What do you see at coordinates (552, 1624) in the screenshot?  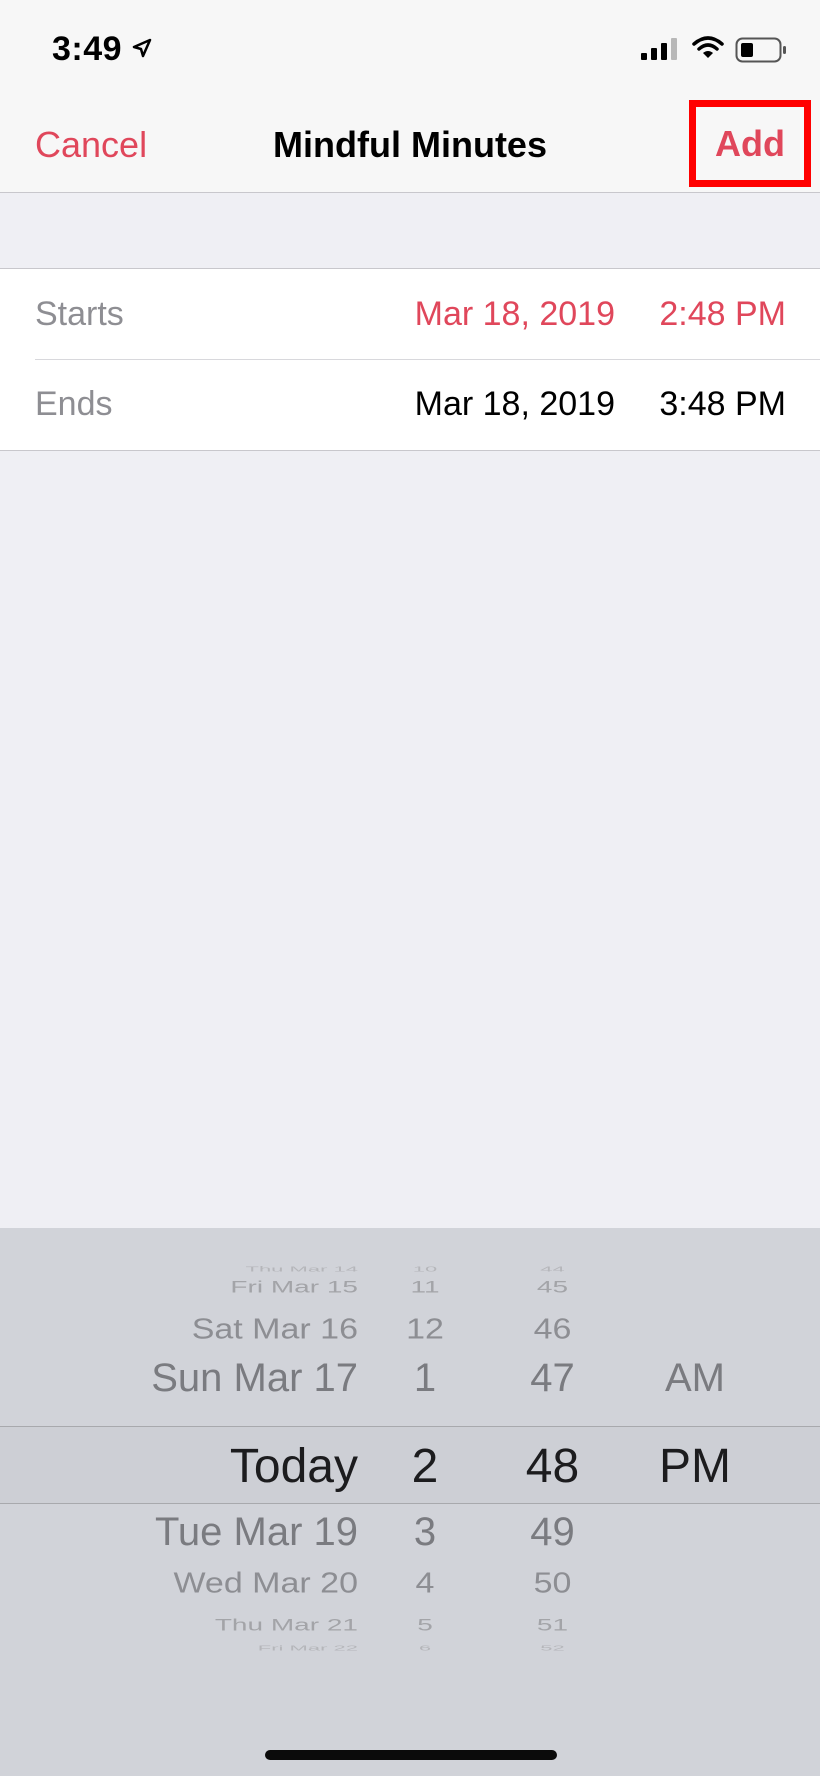 I see `picker-minute-option: 51` at bounding box center [552, 1624].